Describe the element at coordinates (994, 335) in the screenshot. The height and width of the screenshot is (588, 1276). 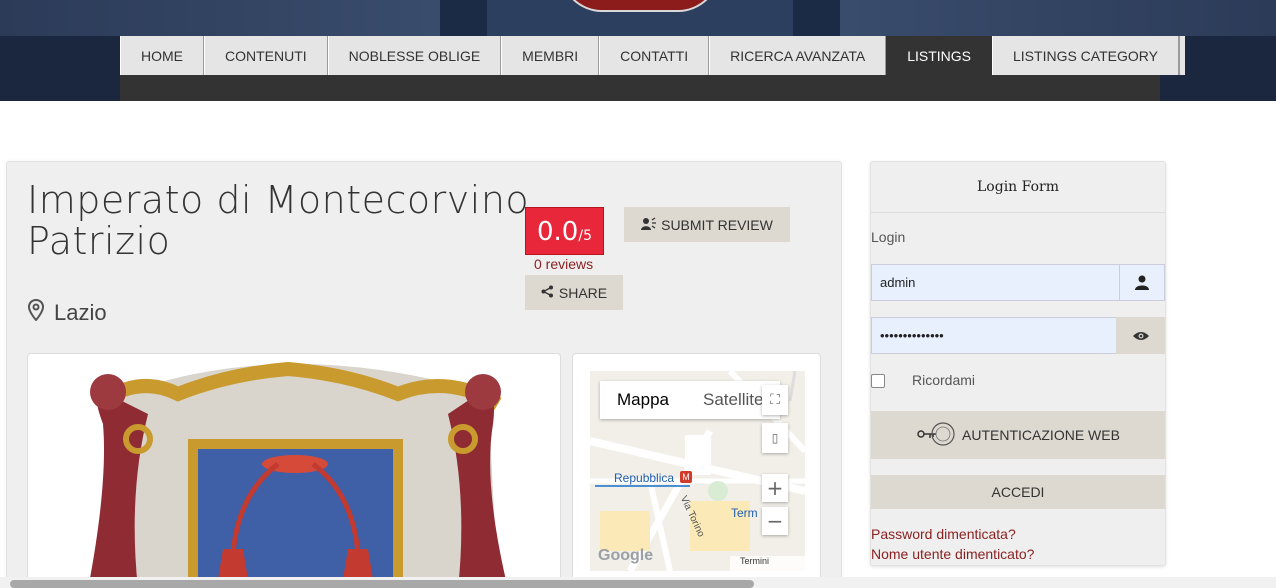
I see `password-input` at that location.